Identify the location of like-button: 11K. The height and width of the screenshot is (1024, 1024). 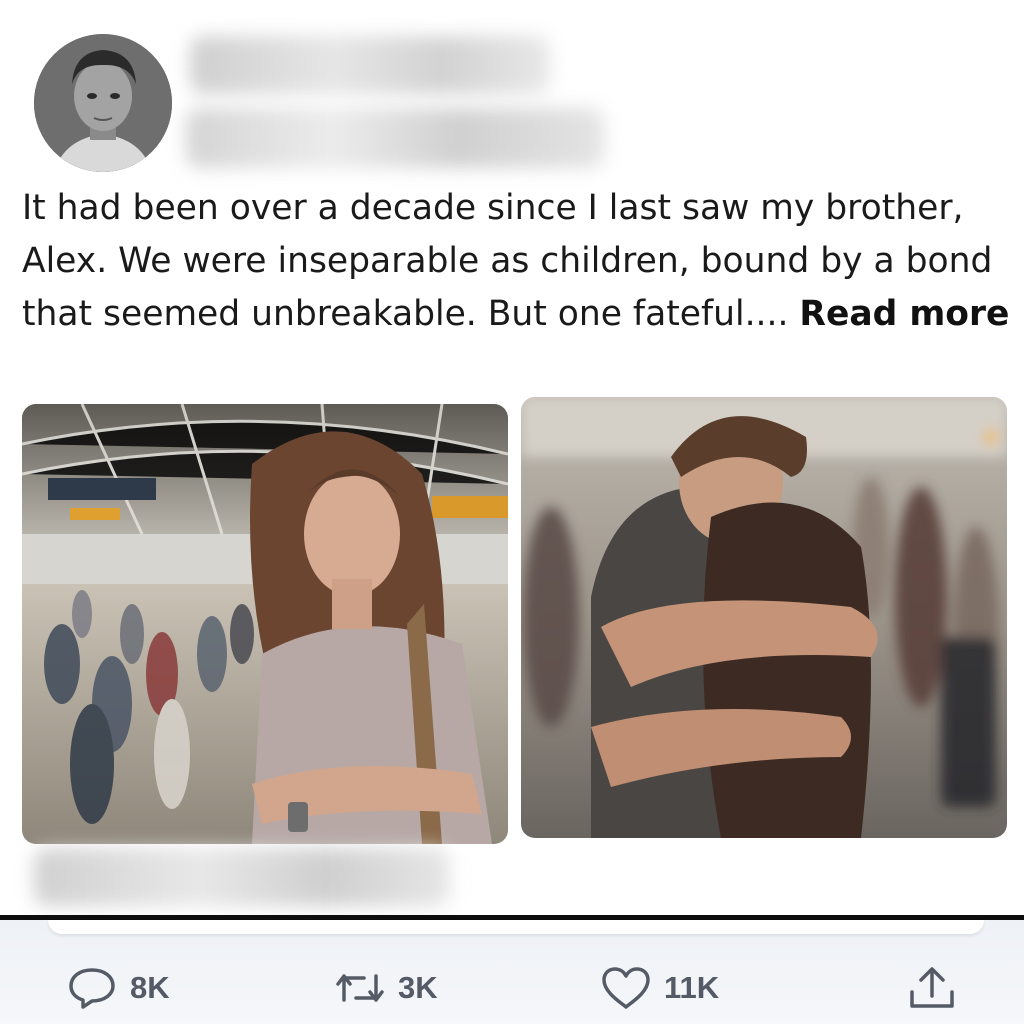
(659, 988).